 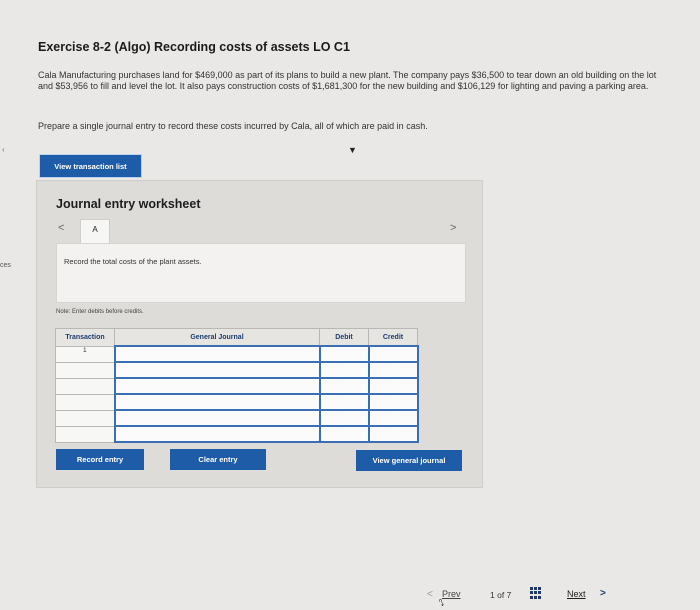 What do you see at coordinates (509, 595) in the screenshot?
I see `page-total: 7` at bounding box center [509, 595].